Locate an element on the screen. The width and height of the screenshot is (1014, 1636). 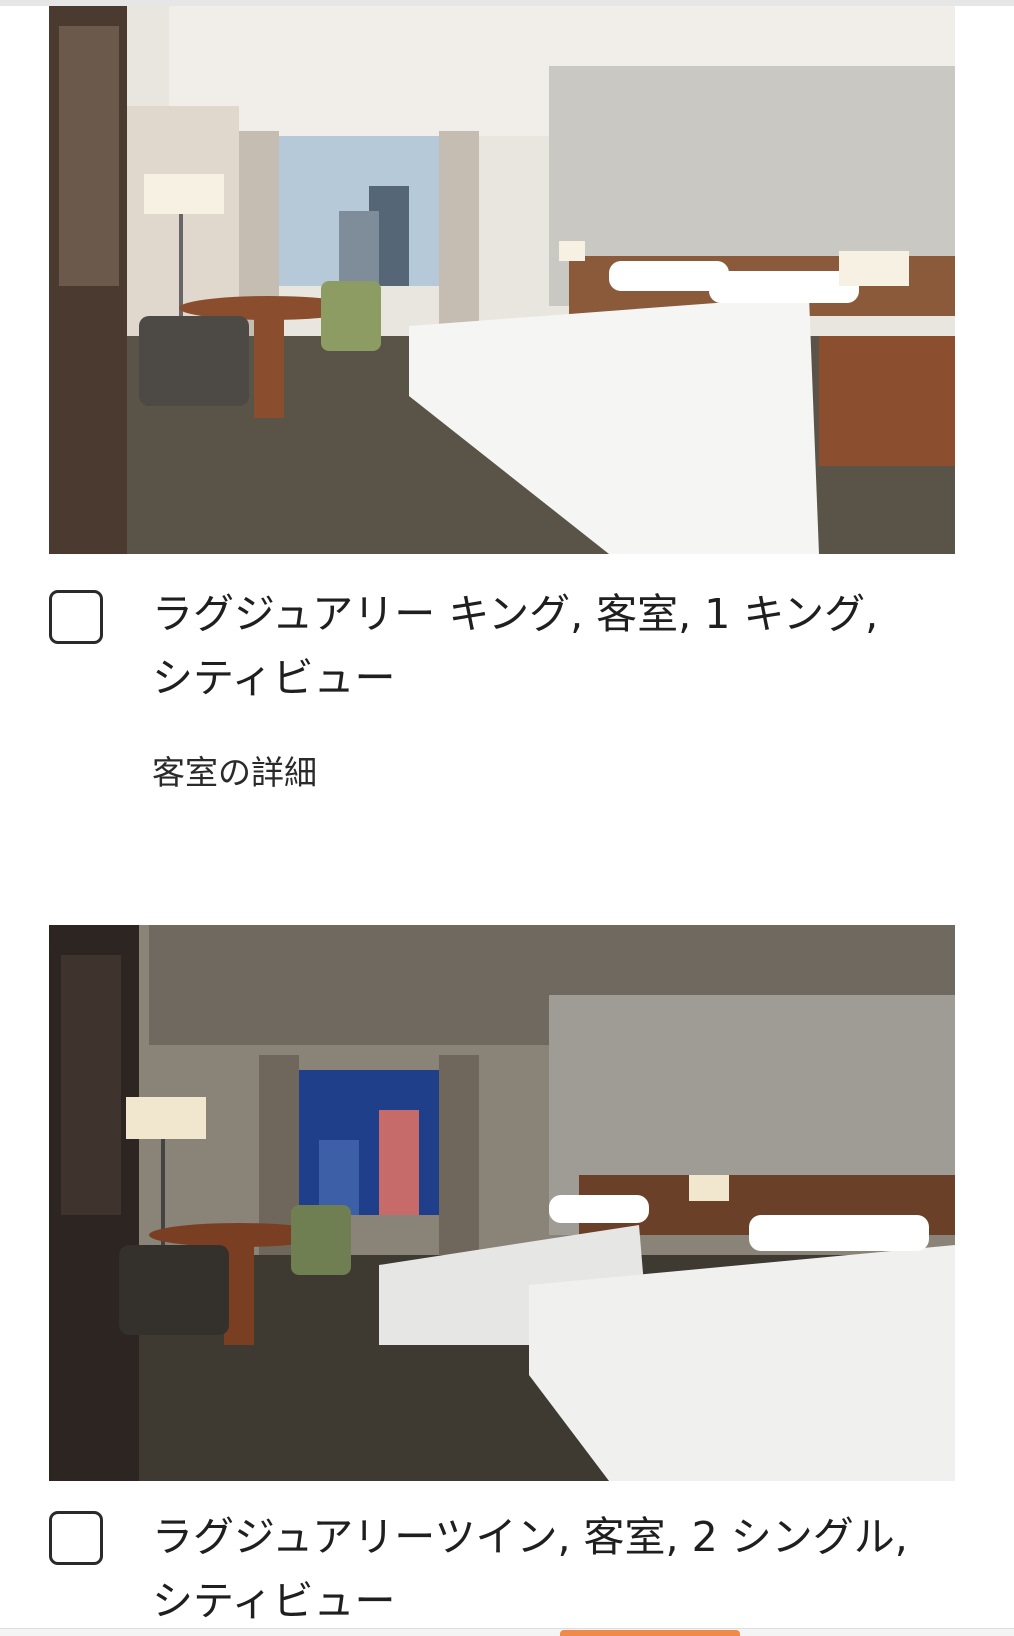
room-title-twin: ラグジュアリーツイン, 客室, 2 シングル, シティビュー is located at coordinates (530, 1569).